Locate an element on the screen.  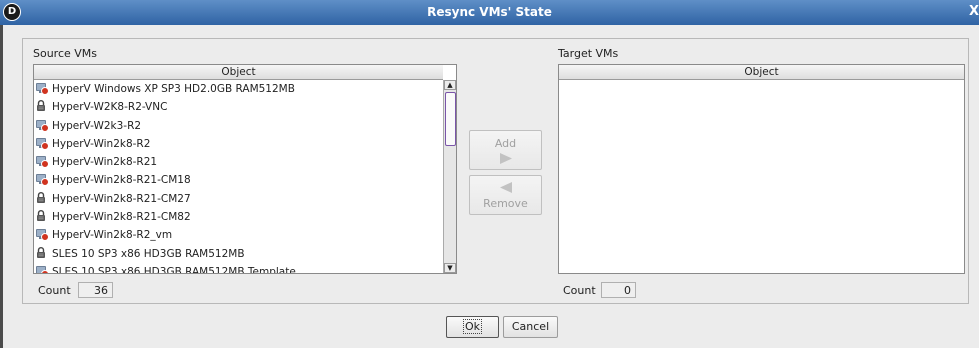
list-item: HyperV-W2K8-R2-VNC is located at coordinates (238, 107).